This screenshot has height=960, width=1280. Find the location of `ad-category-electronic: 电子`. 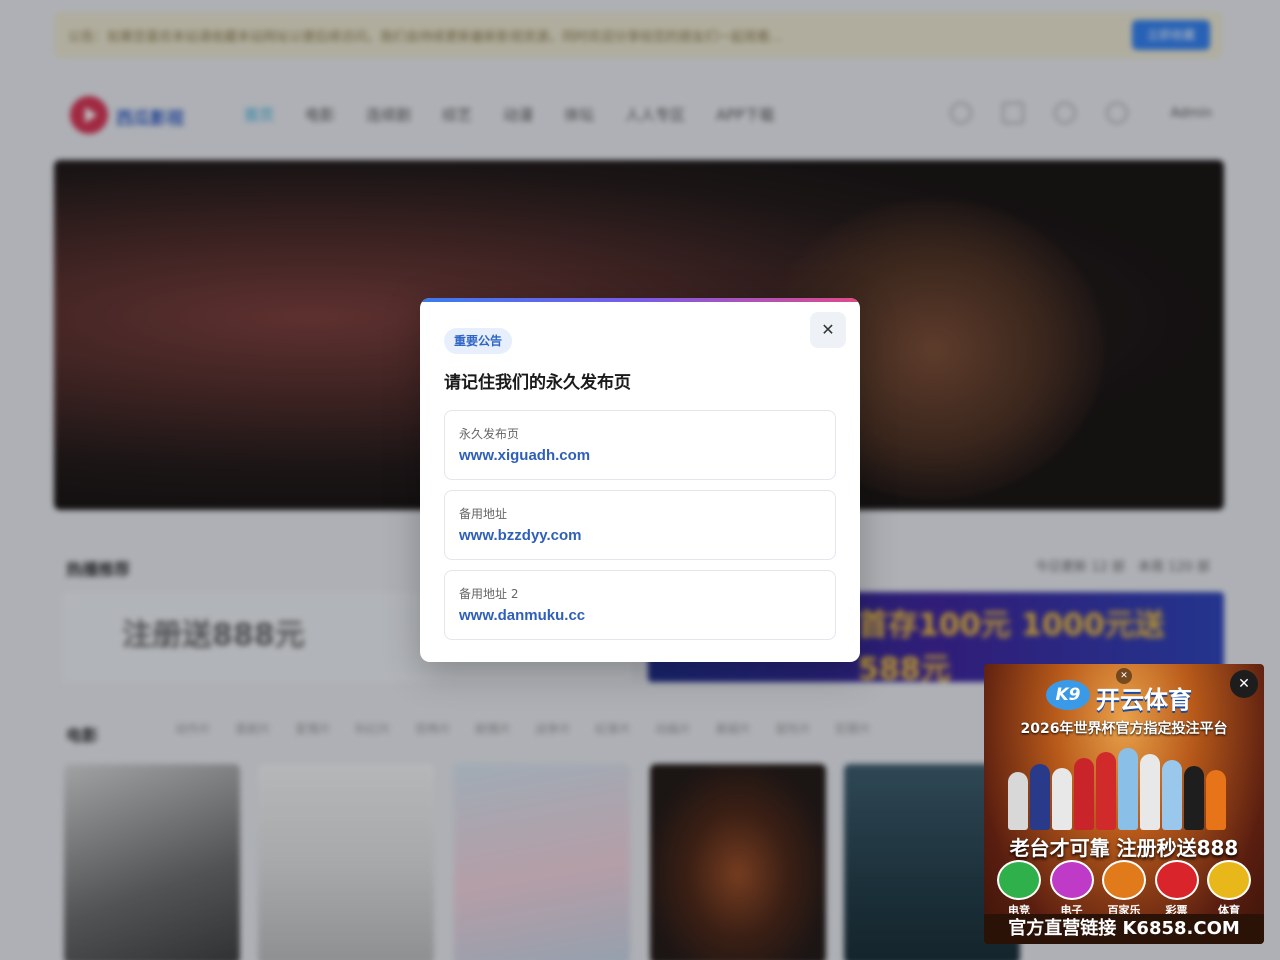

ad-category-electronic: 电子 is located at coordinates (1072, 889).